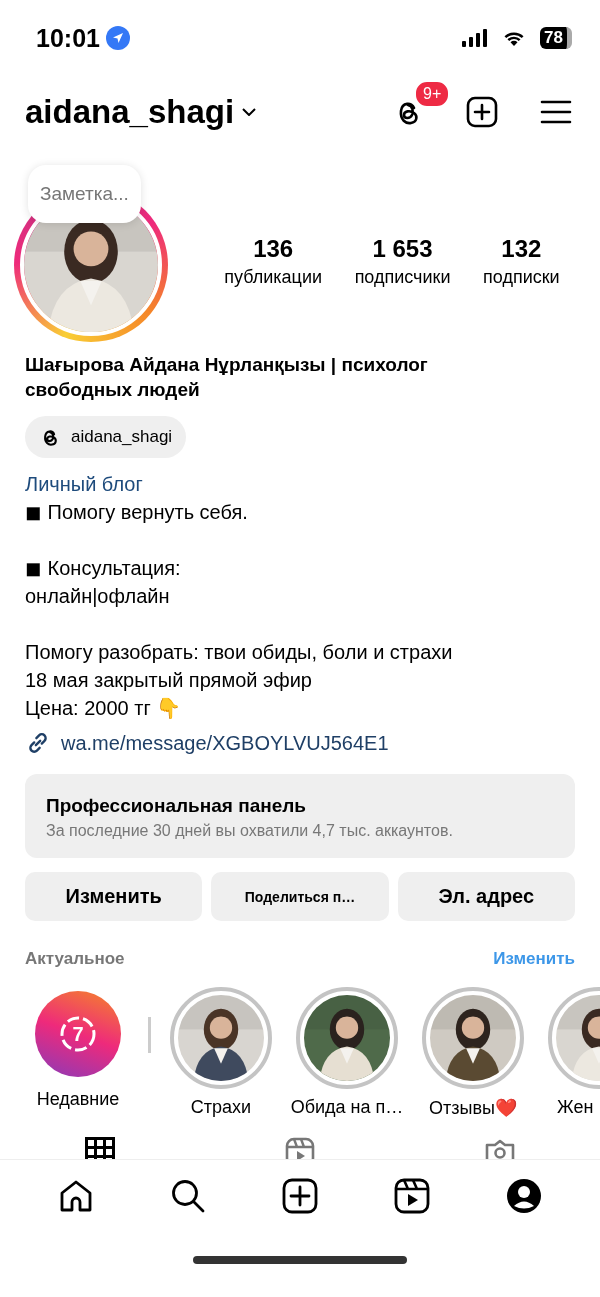 This screenshot has height=1297, width=600. I want to click on chevron-icon, so click(249, 112).